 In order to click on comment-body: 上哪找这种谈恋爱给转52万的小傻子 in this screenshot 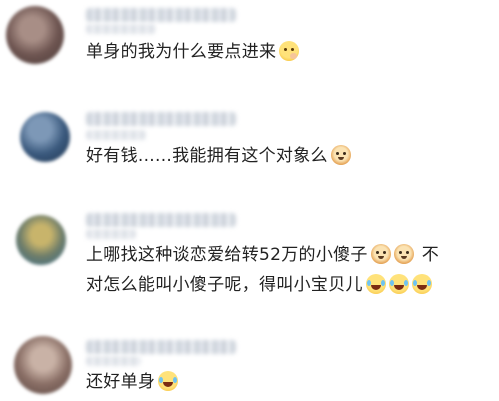, I will do `click(227, 255)`.